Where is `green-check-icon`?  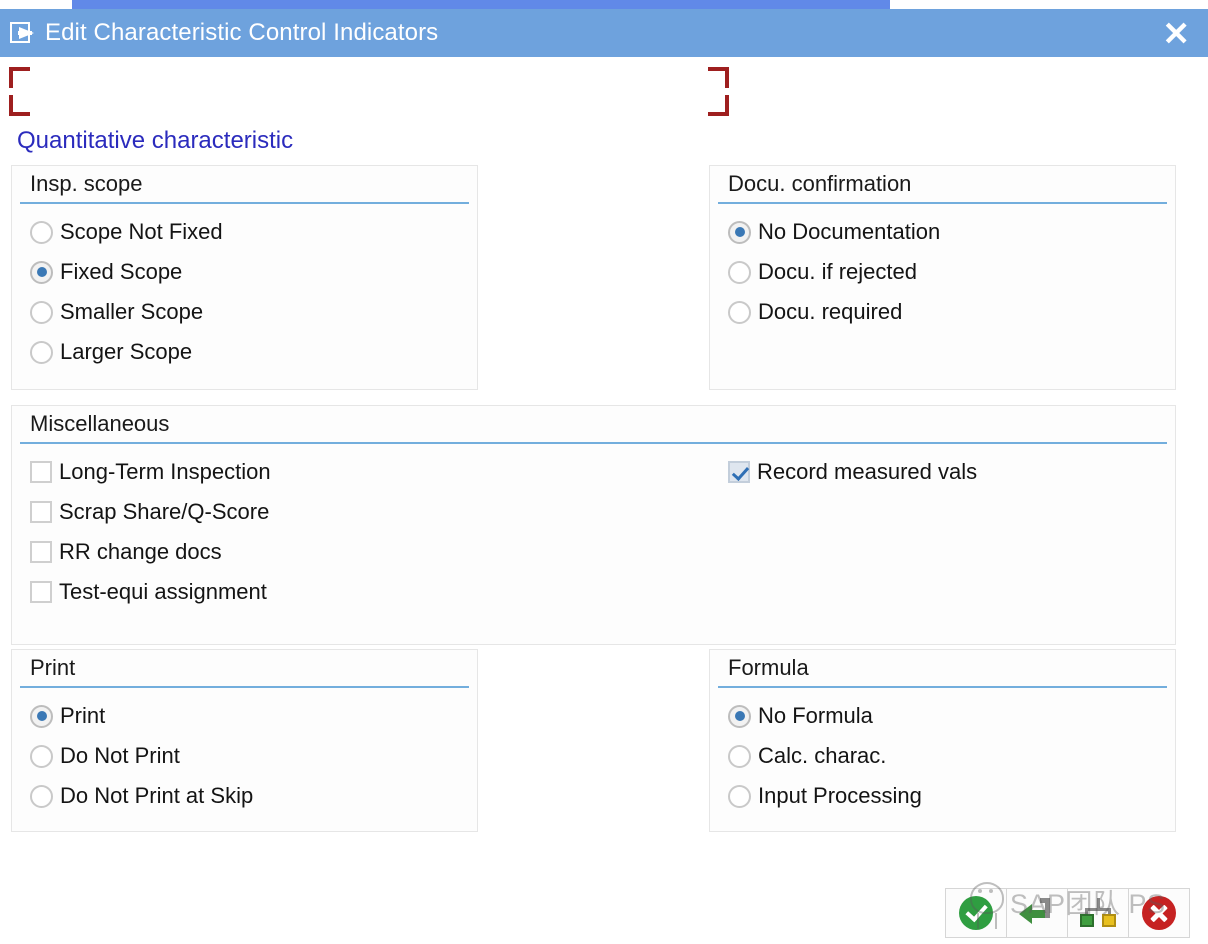
green-check-icon is located at coordinates (976, 913).